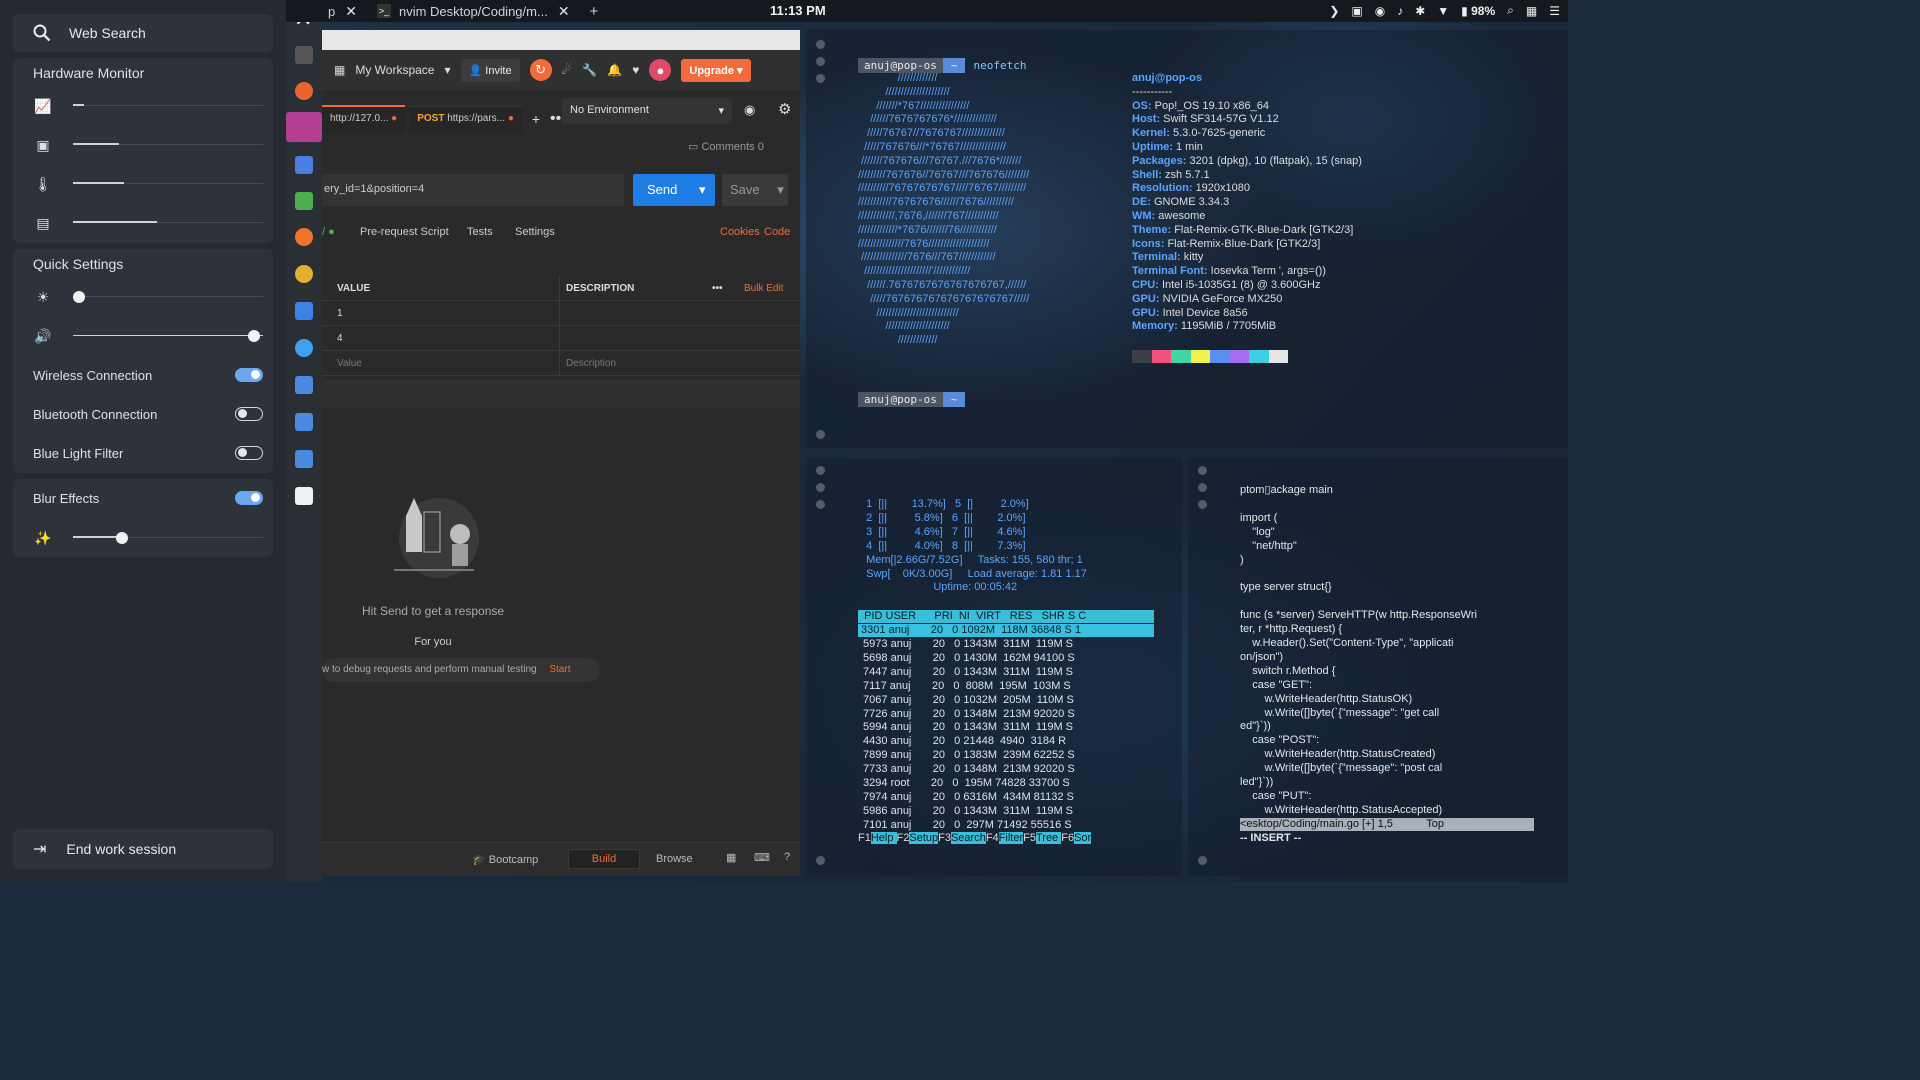 The image size is (1920, 1080). Describe the element at coordinates (480, 232) in the screenshot. I see `tab-tests: Tests` at that location.